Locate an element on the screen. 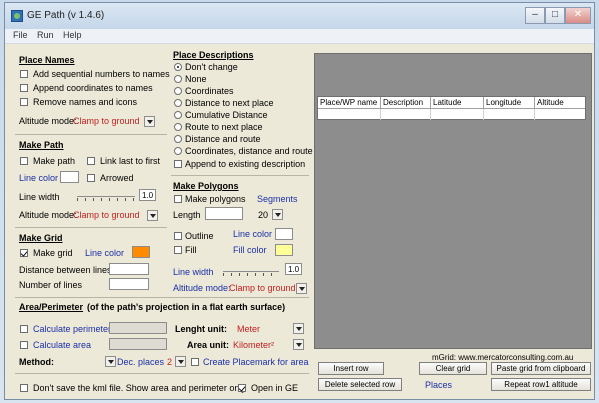 The width and height of the screenshot is (599, 403). add-numbers-checkbox is located at coordinates (24, 74).